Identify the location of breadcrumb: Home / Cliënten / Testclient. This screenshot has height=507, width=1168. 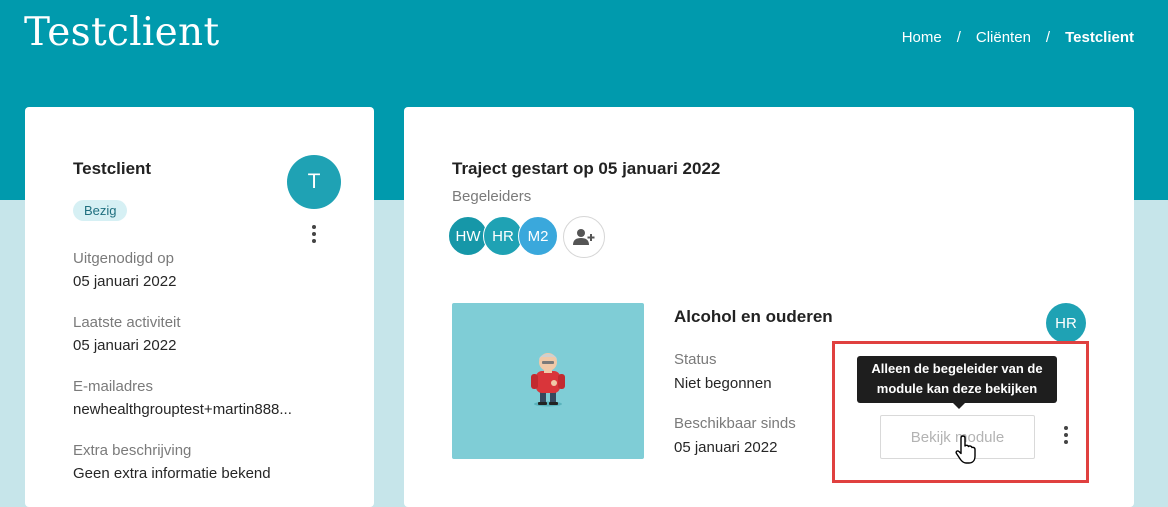
(1018, 37).